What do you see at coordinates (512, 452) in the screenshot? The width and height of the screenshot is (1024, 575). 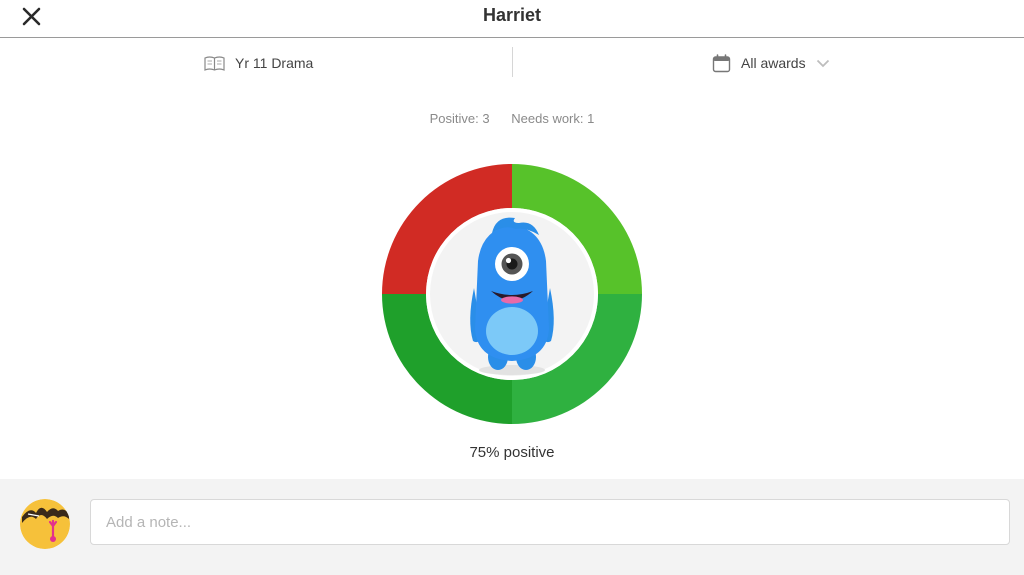 I see `percent-positive: 75% positive` at bounding box center [512, 452].